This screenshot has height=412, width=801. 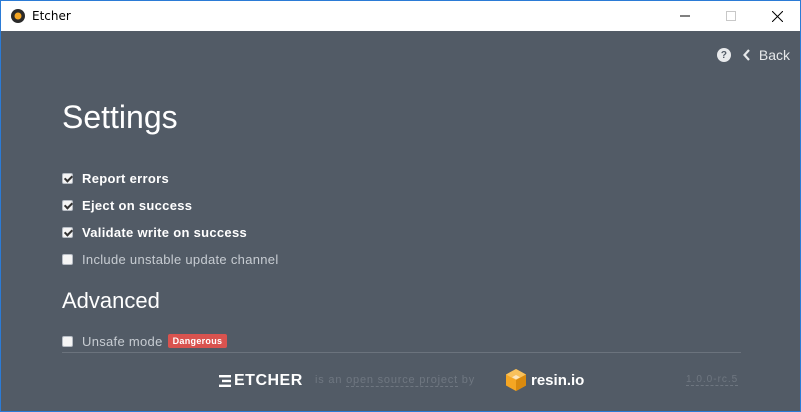 What do you see at coordinates (51, 16) in the screenshot?
I see `window-title: Etcher` at bounding box center [51, 16].